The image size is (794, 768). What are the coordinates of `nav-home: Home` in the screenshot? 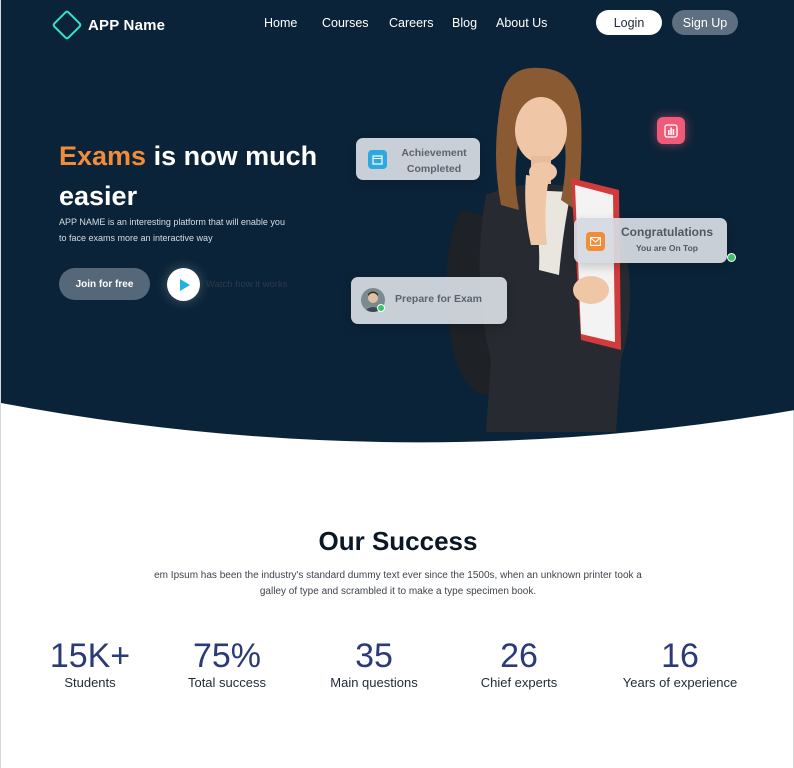 It's located at (280, 23).